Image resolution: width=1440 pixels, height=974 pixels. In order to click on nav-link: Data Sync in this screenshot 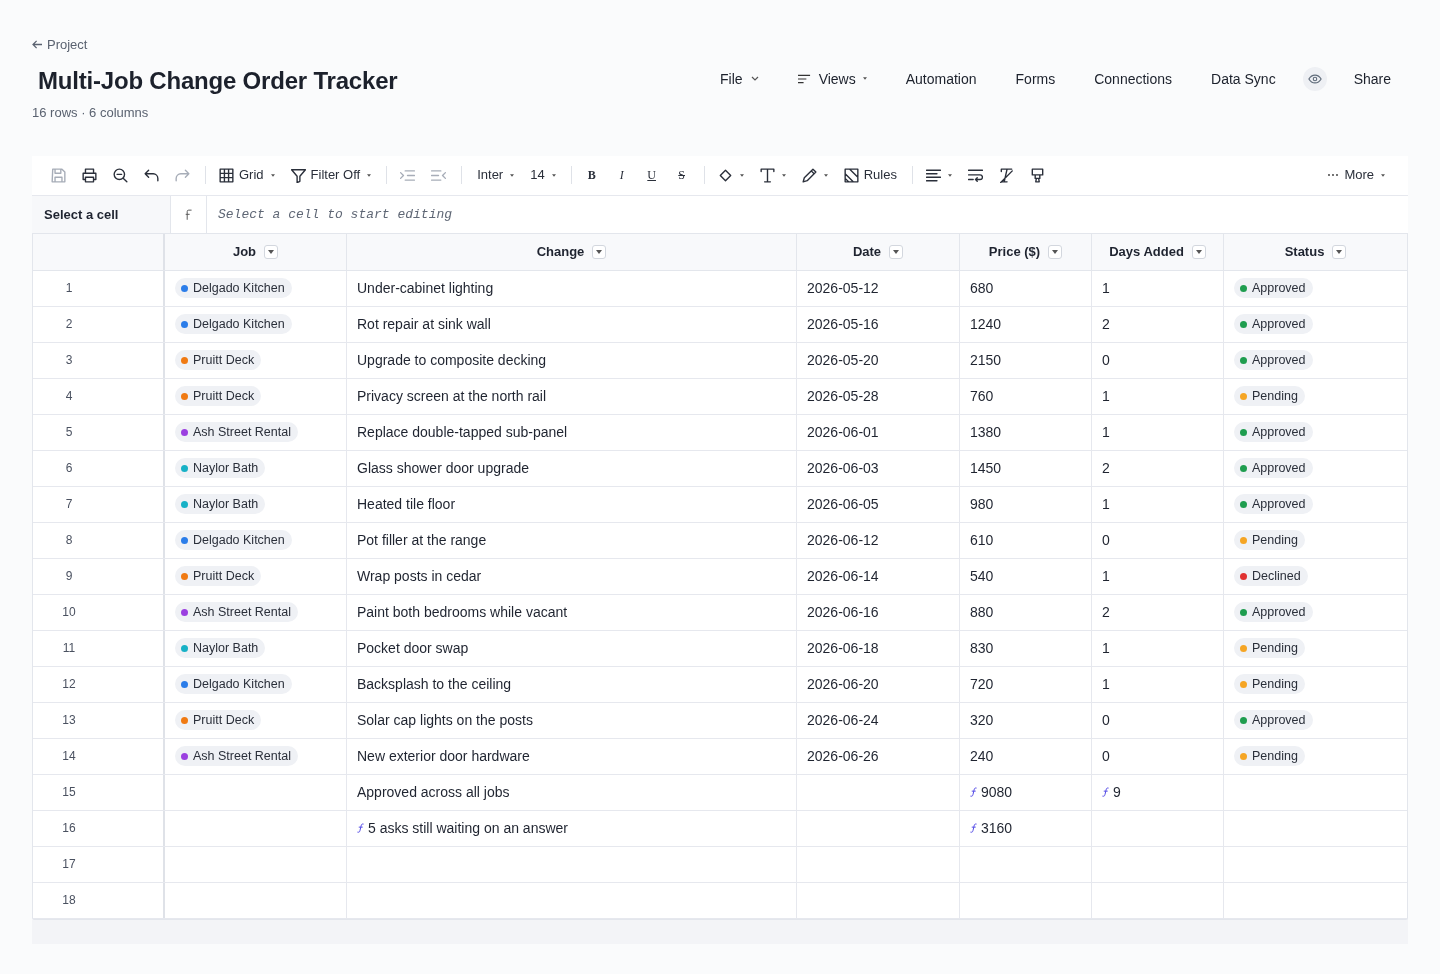, I will do `click(1243, 78)`.